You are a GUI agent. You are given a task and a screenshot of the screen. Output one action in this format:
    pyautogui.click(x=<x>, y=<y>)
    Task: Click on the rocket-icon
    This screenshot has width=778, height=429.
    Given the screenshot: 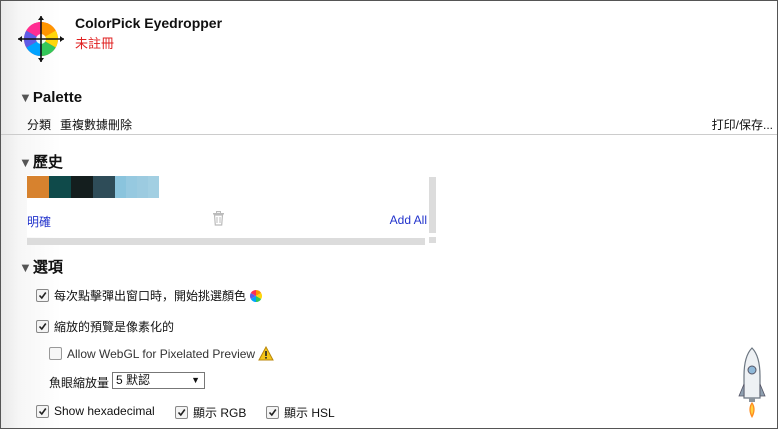 What is the action you would take?
    pyautogui.click(x=752, y=383)
    